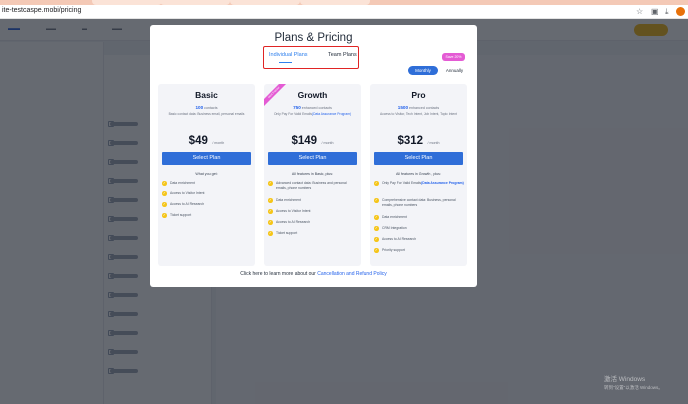  Describe the element at coordinates (667, 12) in the screenshot. I see `download-icon: ⤓` at that location.